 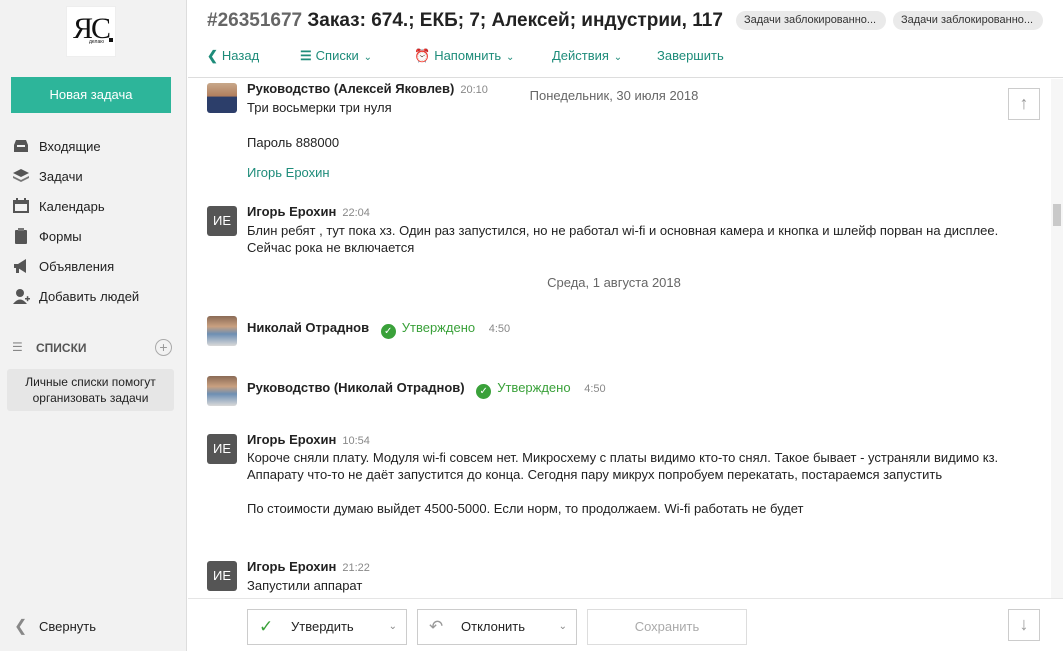 What do you see at coordinates (70, 146) in the screenshot?
I see `sidebar-item-label: Входящие` at bounding box center [70, 146].